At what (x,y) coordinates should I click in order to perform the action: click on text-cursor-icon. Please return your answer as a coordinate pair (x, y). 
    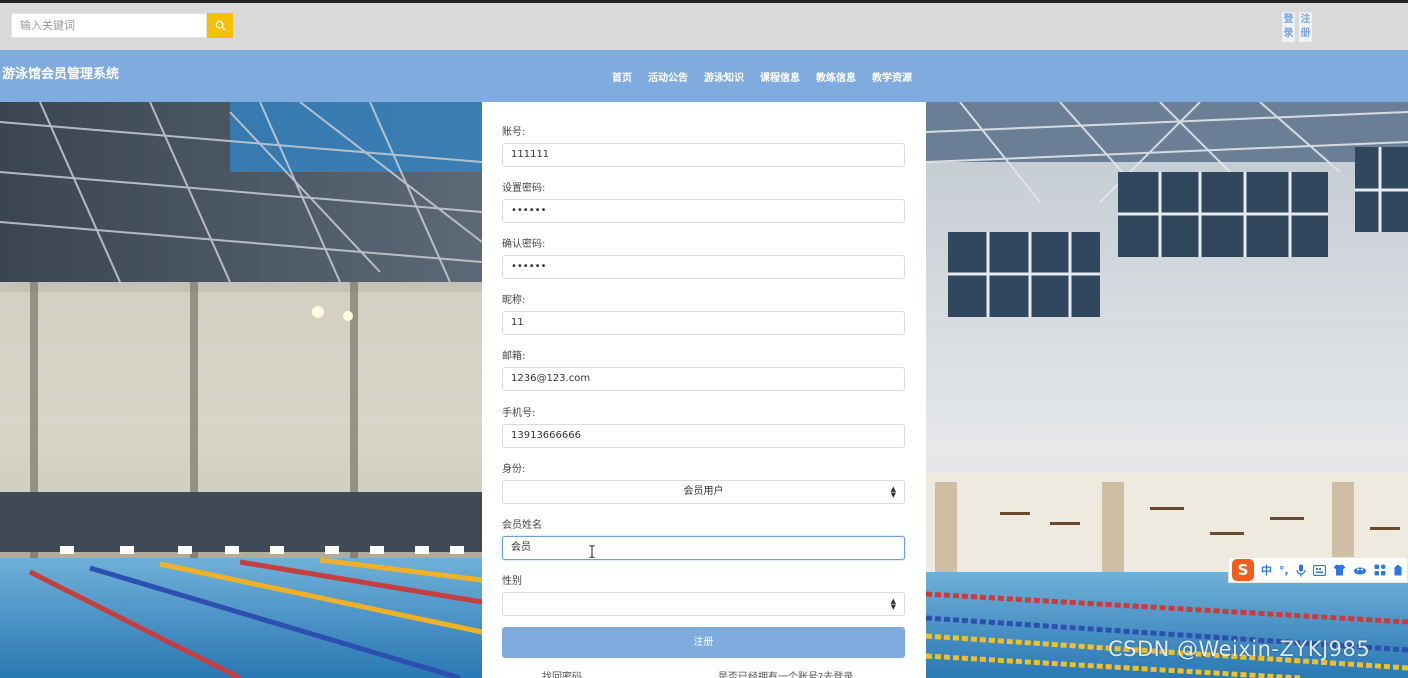
    Looking at the image, I should click on (592, 551).